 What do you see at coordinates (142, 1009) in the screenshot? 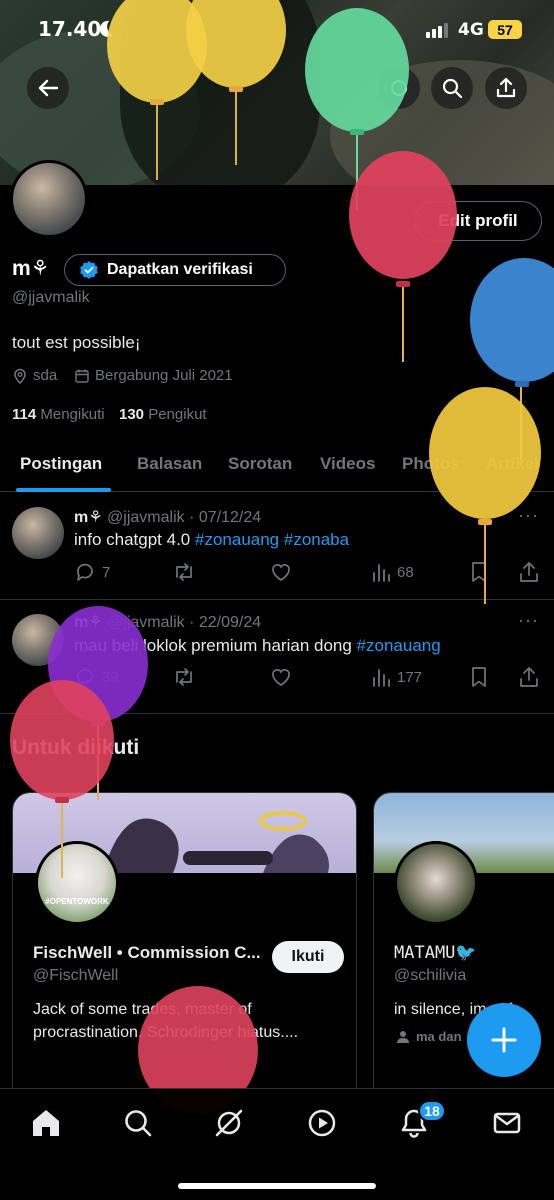
I see `card-bio-line: Jack of some trades, master of` at bounding box center [142, 1009].